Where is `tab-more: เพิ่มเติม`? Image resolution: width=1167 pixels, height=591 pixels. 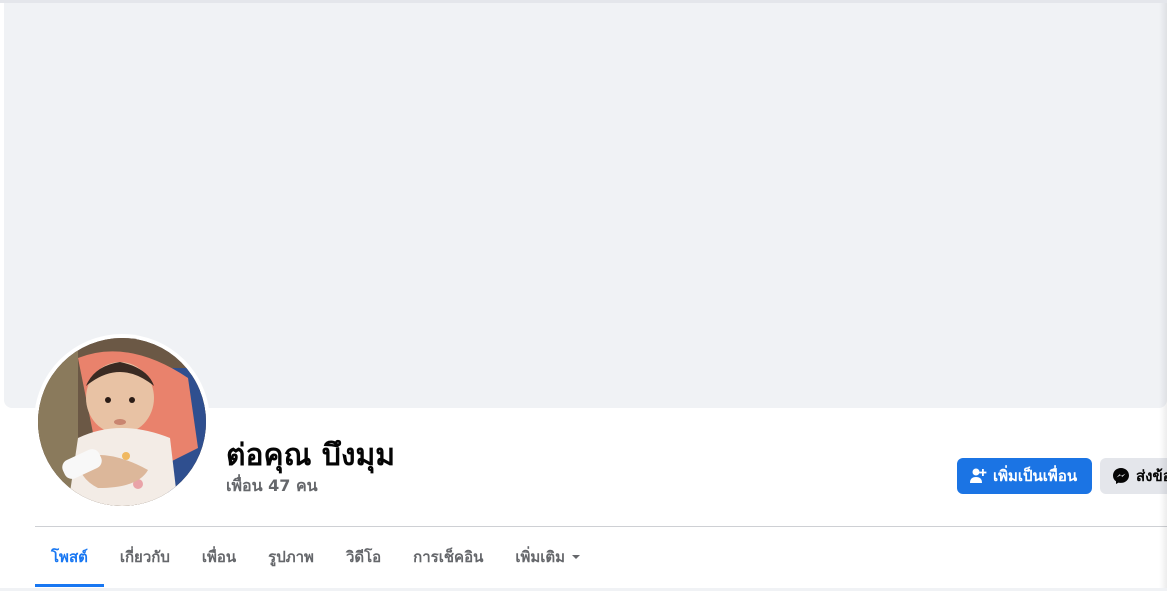 tab-more: เพิ่มเติม is located at coordinates (548, 557).